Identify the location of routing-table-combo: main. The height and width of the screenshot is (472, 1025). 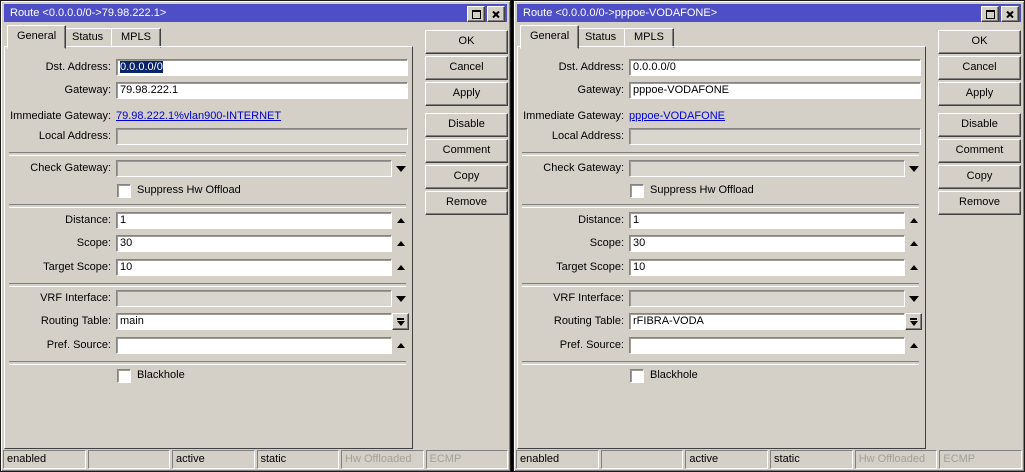
(254, 321).